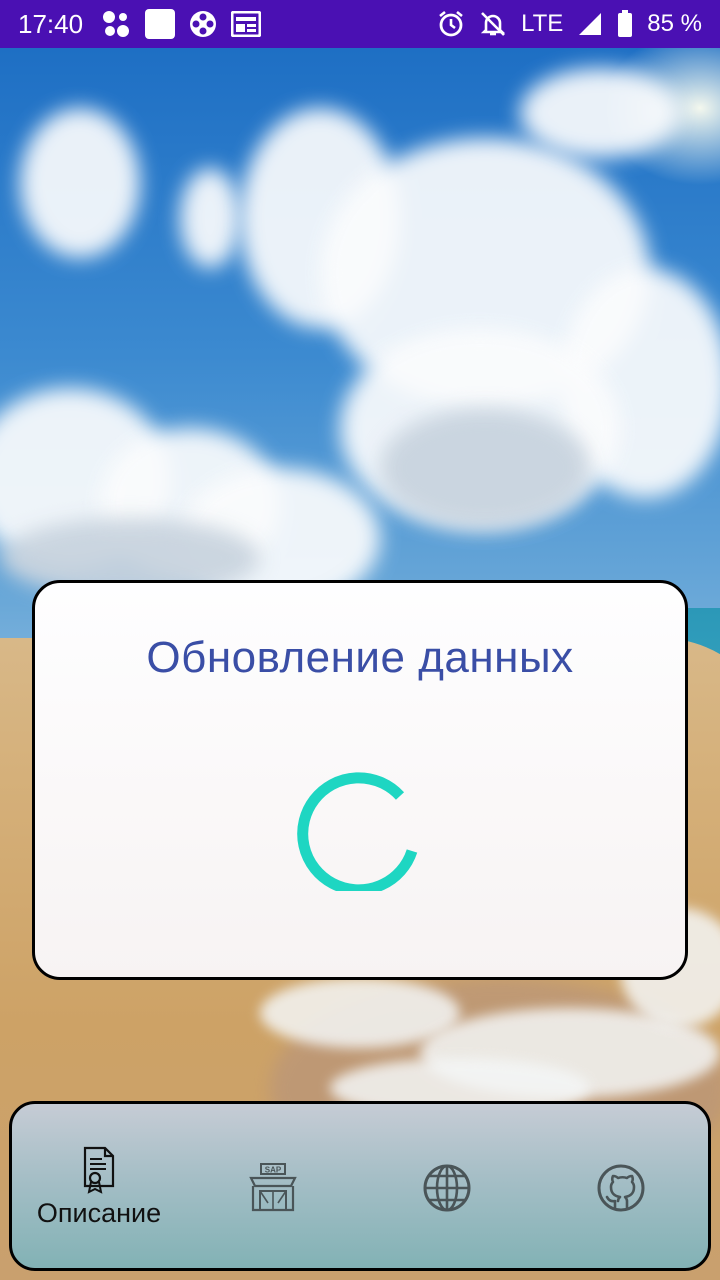  Describe the element at coordinates (451, 24) in the screenshot. I see `alarm-icon` at that location.